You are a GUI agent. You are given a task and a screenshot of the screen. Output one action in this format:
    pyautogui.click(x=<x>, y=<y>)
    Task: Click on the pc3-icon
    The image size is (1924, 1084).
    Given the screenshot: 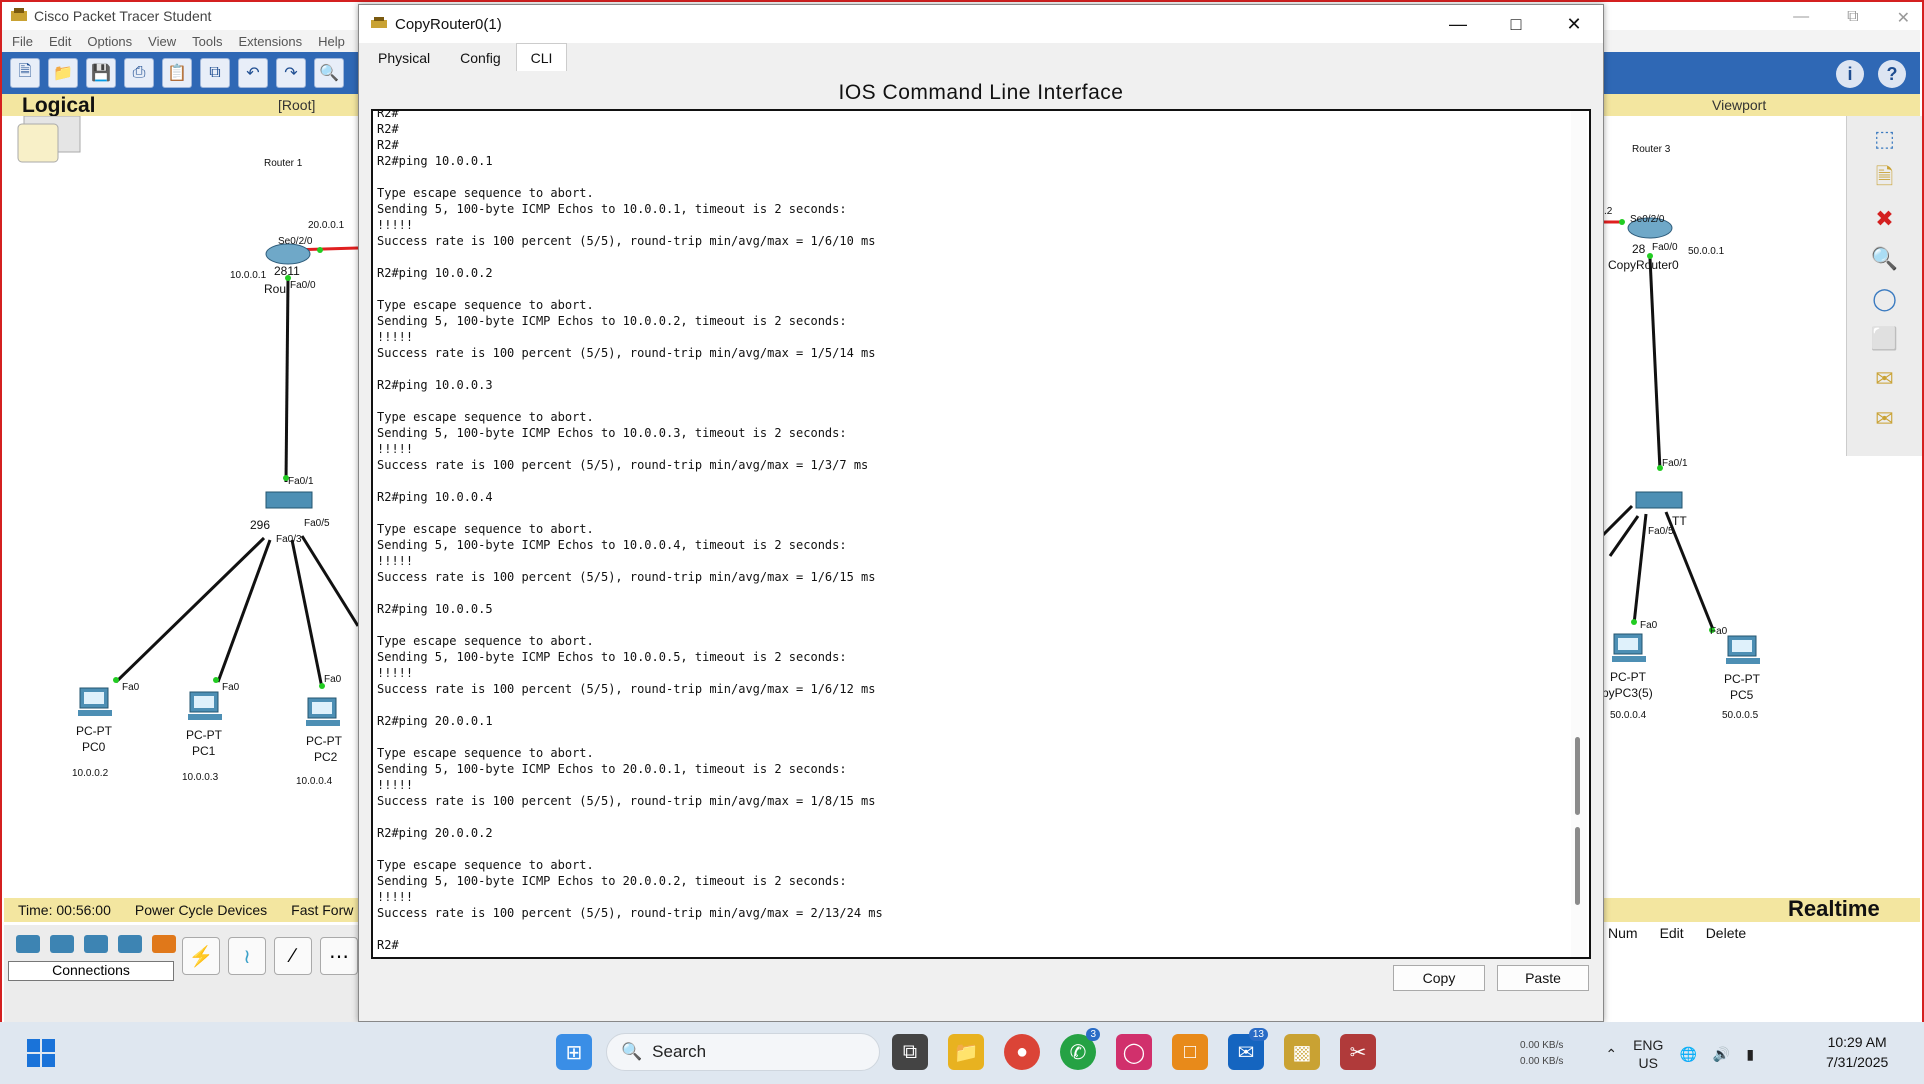 What is the action you would take?
    pyautogui.click(x=1630, y=649)
    